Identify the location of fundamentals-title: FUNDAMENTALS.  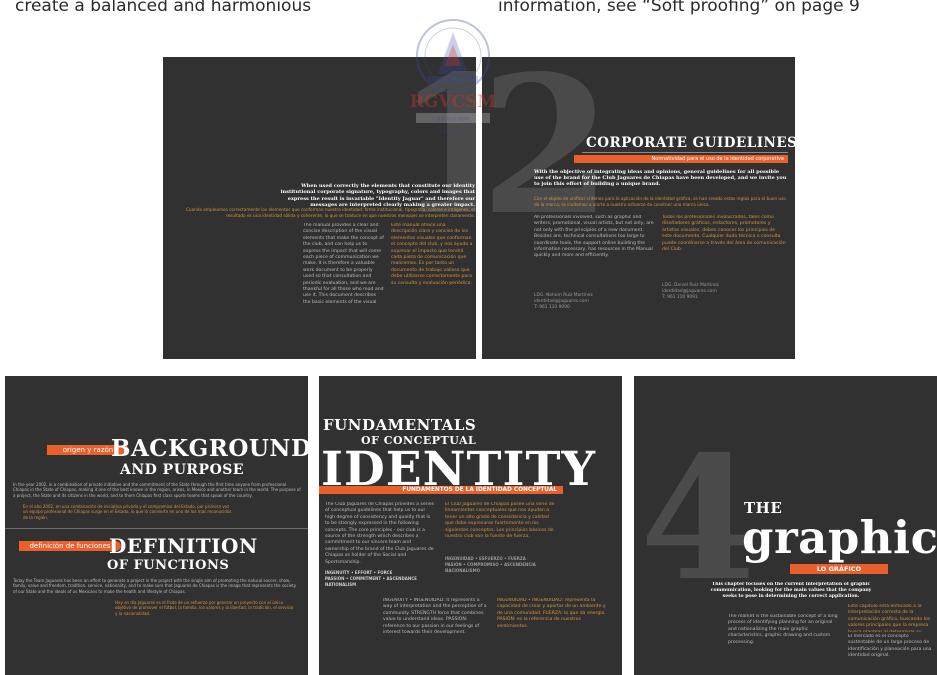
(400, 425).